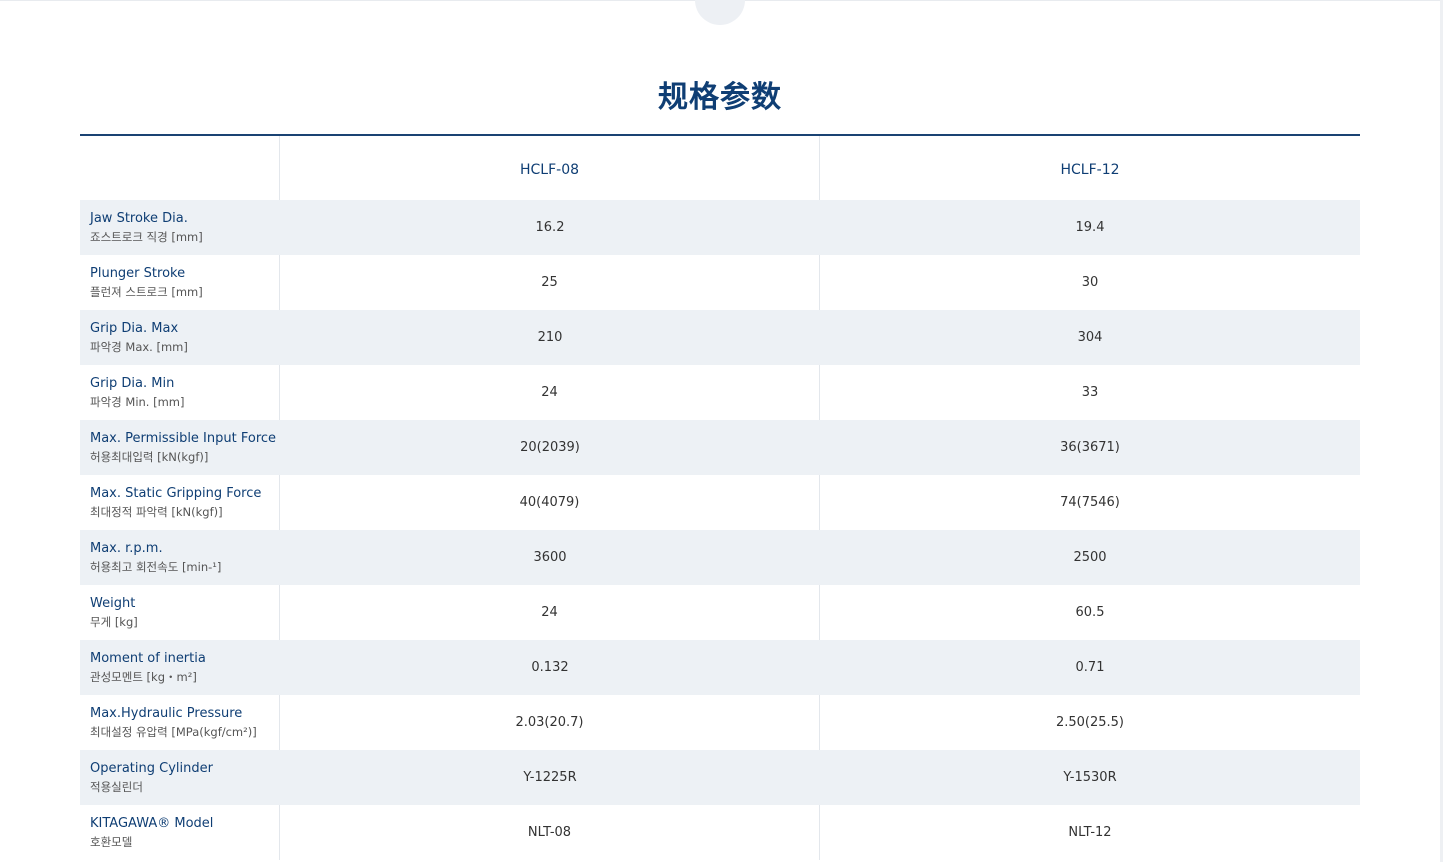  What do you see at coordinates (550, 667) in the screenshot?
I see `spec-value-cell: 0.132` at bounding box center [550, 667].